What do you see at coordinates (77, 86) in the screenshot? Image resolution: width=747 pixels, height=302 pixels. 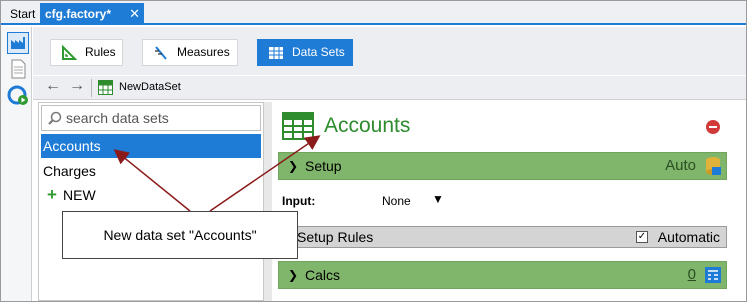 I see `forward-arrow-icon: →` at bounding box center [77, 86].